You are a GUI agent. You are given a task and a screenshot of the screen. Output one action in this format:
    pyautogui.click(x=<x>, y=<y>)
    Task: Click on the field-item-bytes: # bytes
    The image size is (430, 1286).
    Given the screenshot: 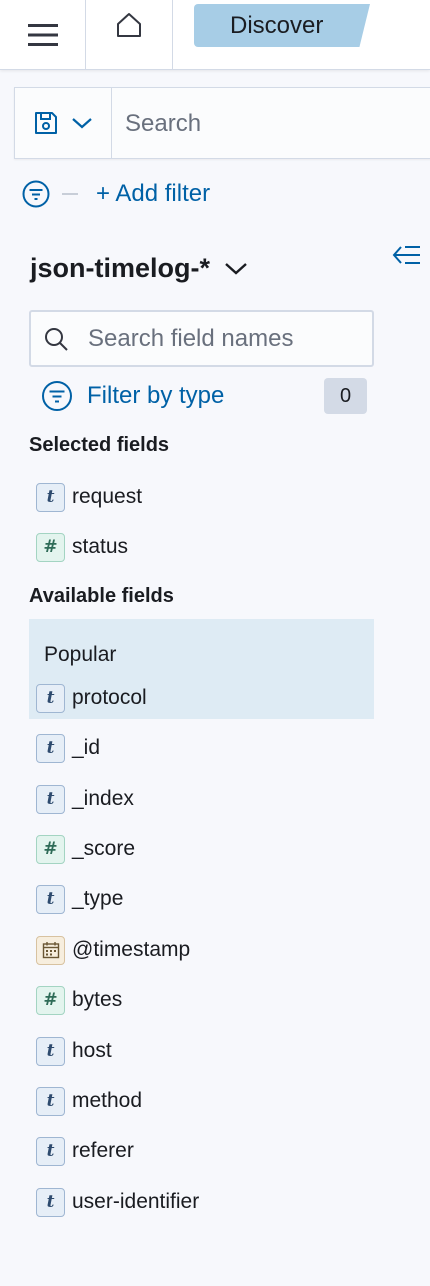 What is the action you would take?
    pyautogui.click(x=79, y=1000)
    